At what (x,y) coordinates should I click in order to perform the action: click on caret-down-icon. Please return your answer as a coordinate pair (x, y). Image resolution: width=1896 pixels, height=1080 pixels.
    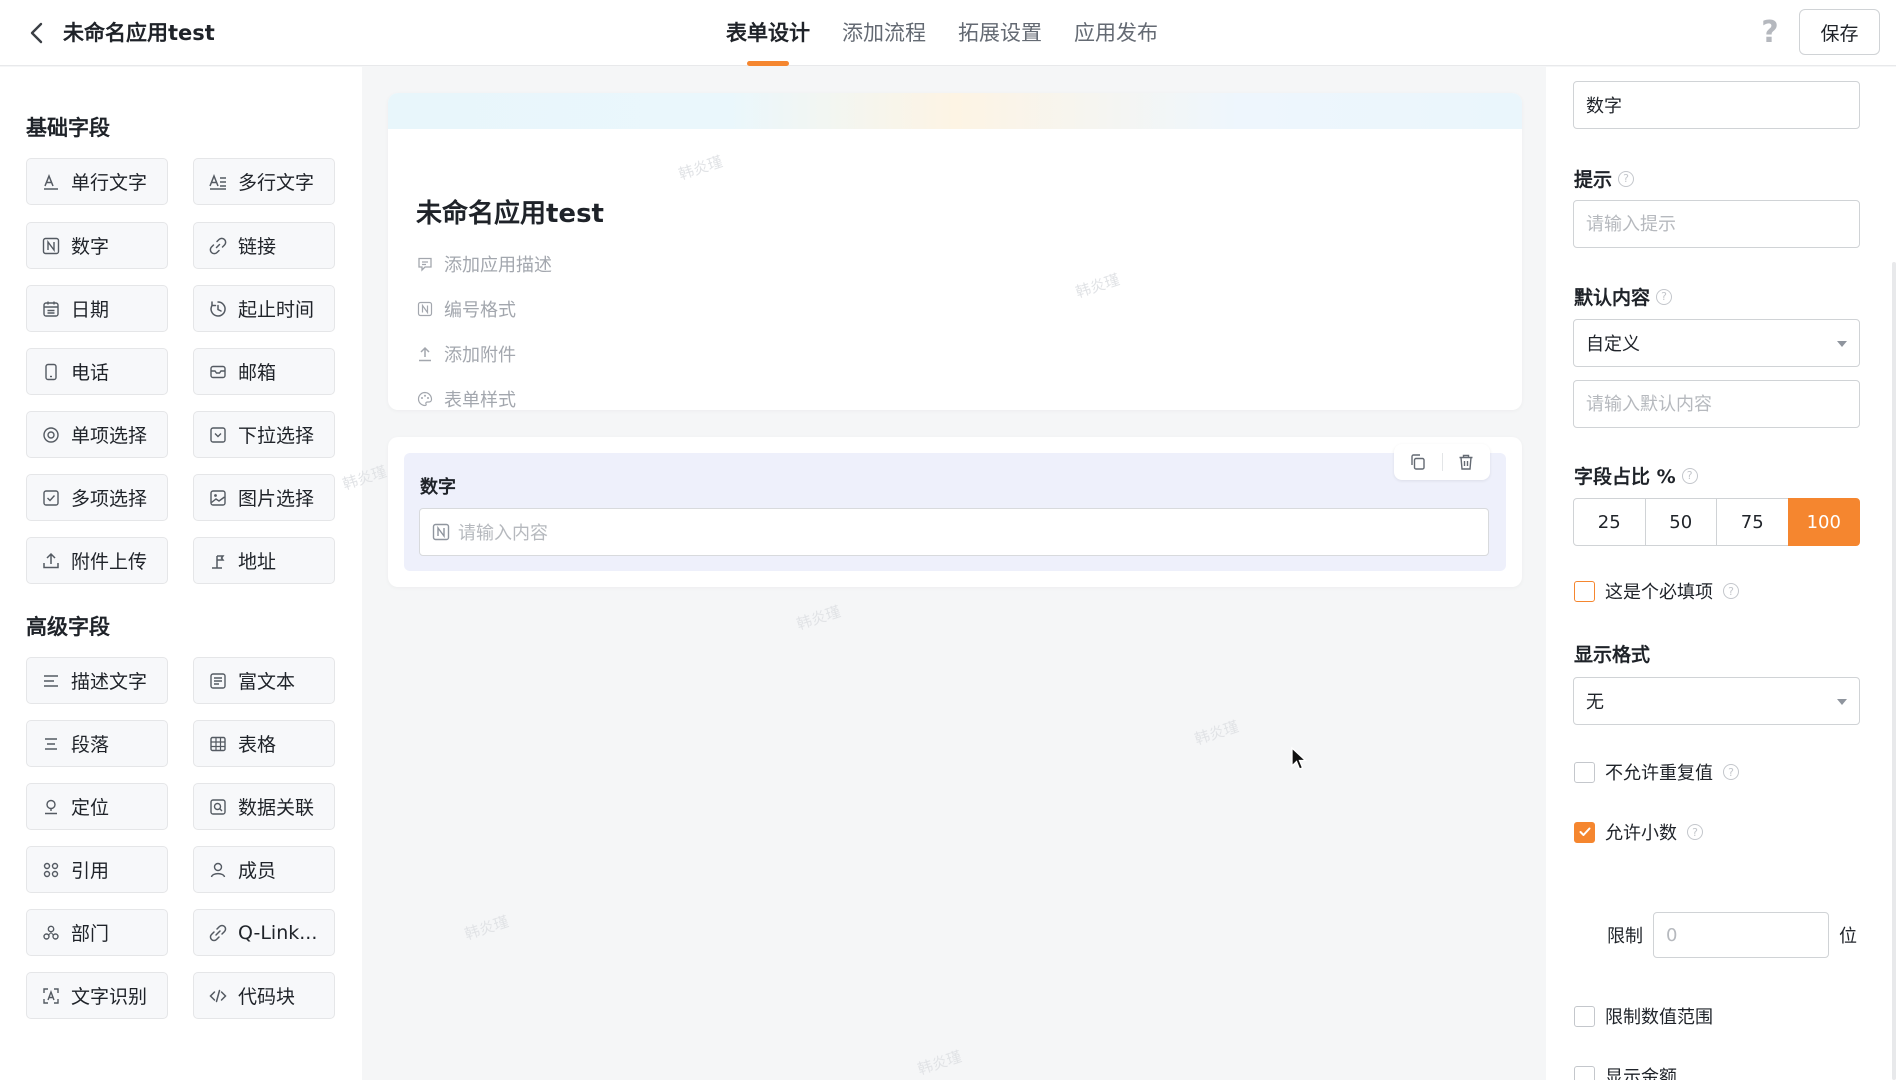
    Looking at the image, I should click on (1842, 702).